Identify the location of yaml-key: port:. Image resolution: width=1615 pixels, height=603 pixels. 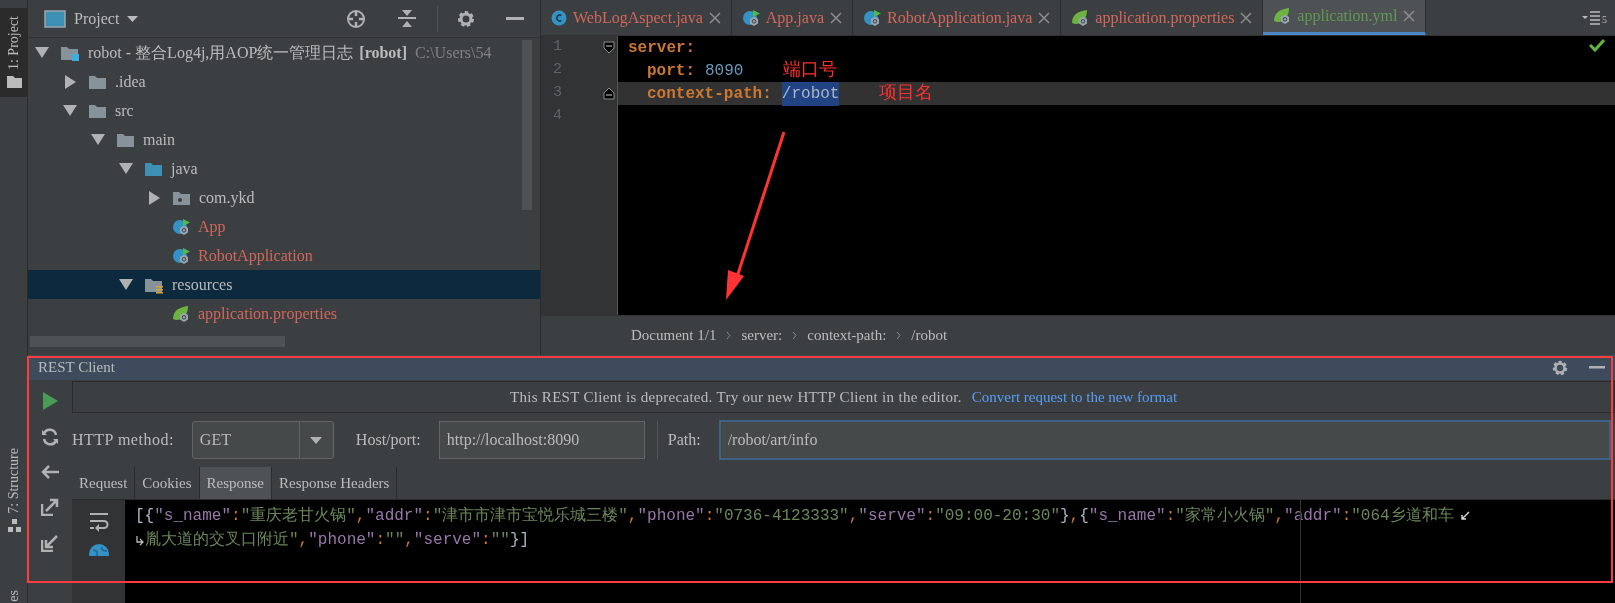
(671, 70).